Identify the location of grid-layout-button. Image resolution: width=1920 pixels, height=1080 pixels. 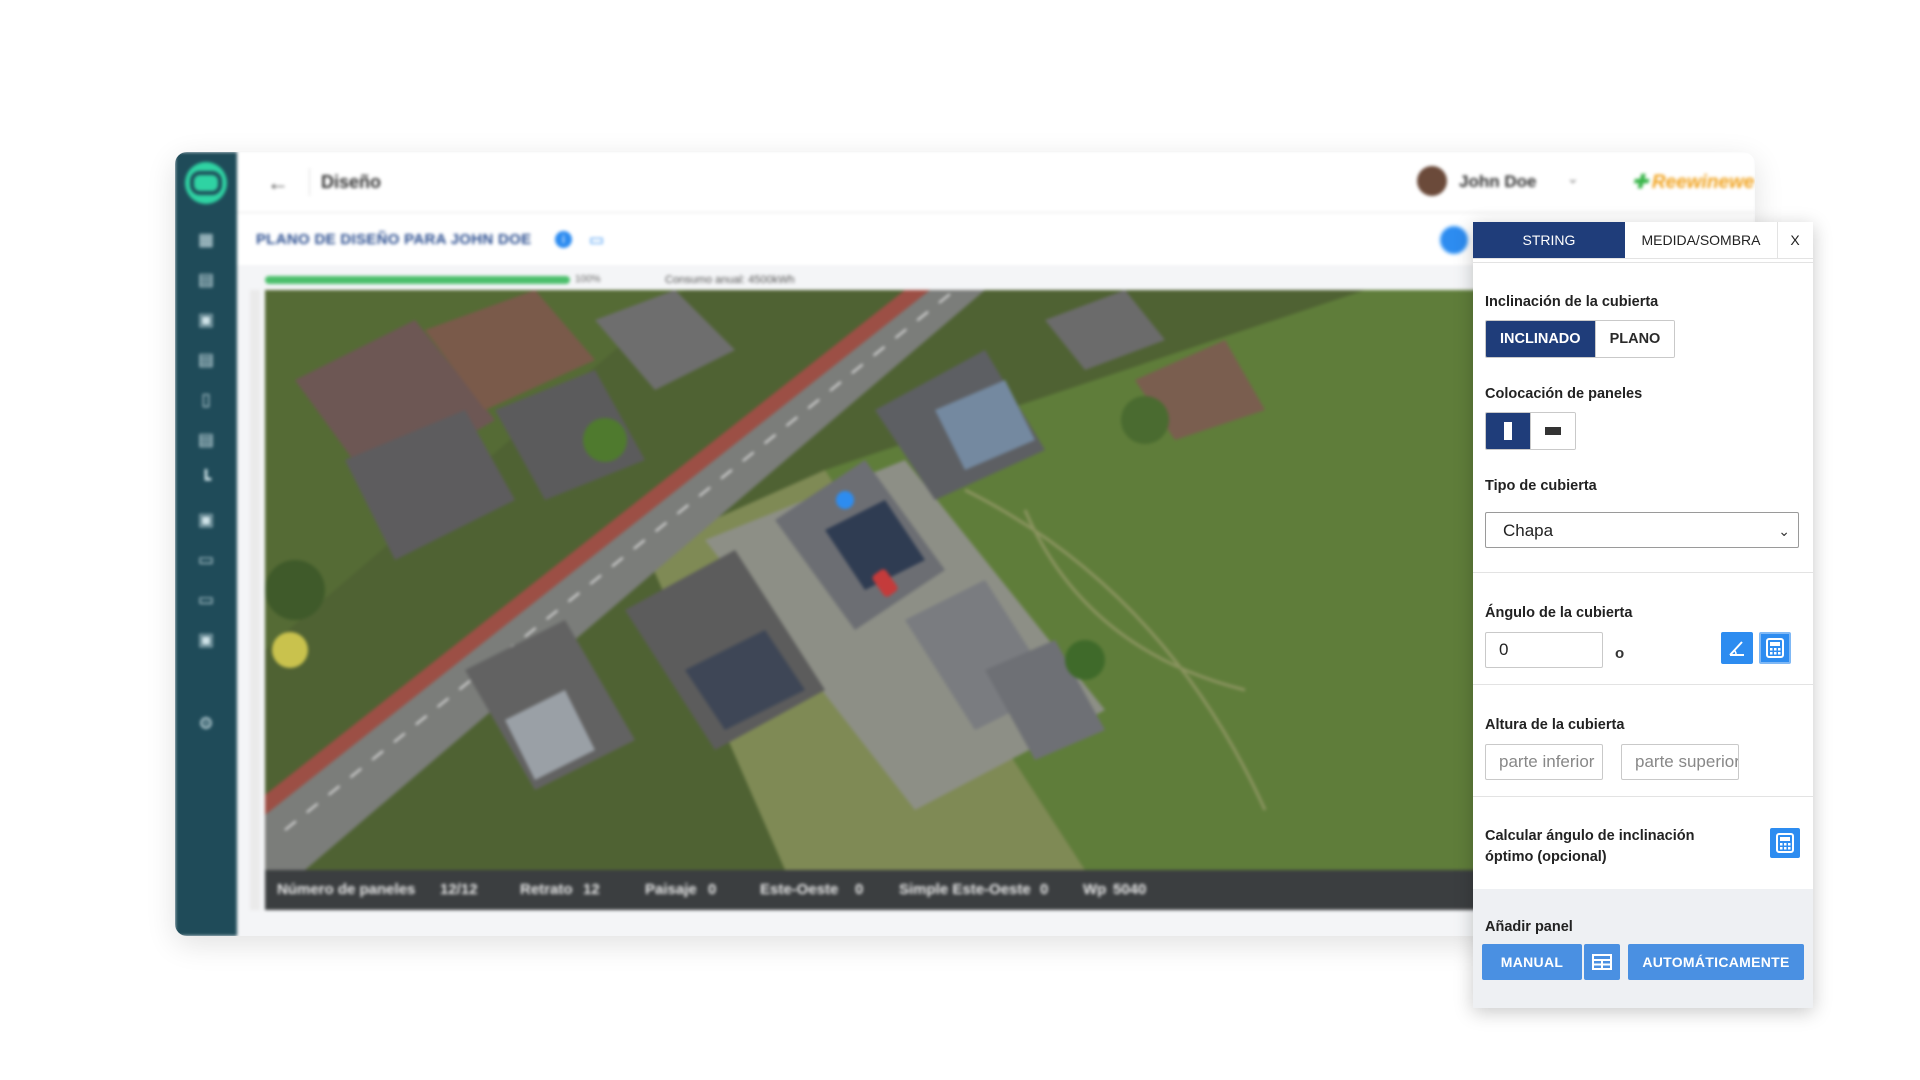
(1602, 962).